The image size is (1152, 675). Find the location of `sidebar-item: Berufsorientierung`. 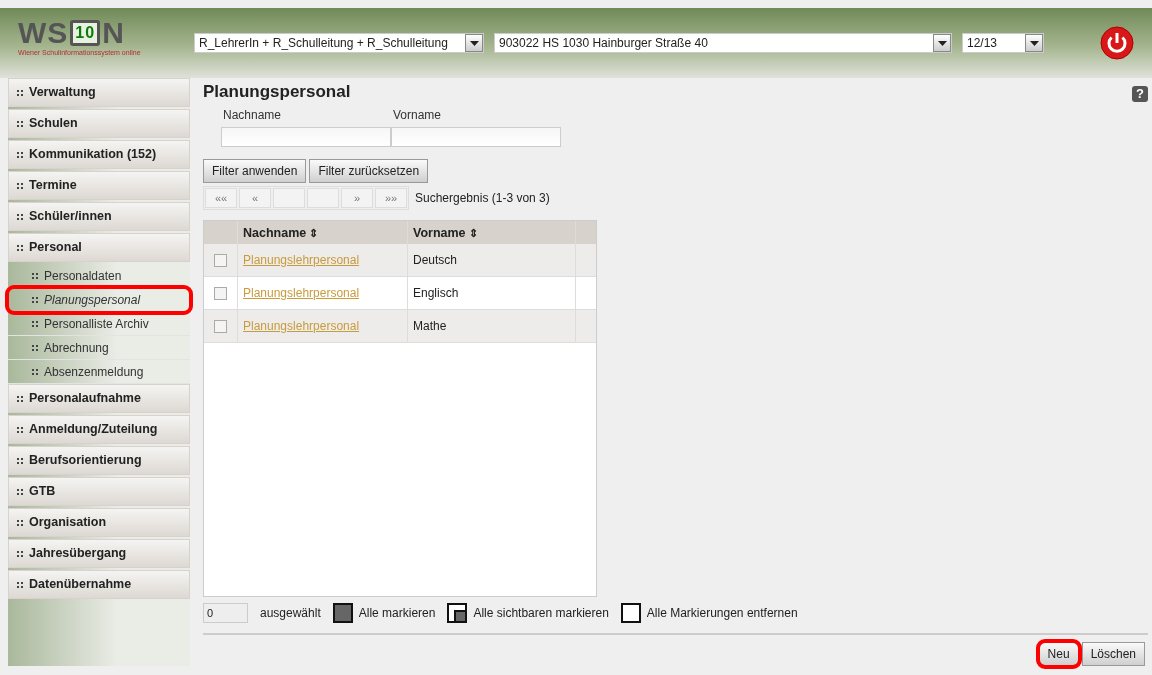

sidebar-item: Berufsorientierung is located at coordinates (99, 460).